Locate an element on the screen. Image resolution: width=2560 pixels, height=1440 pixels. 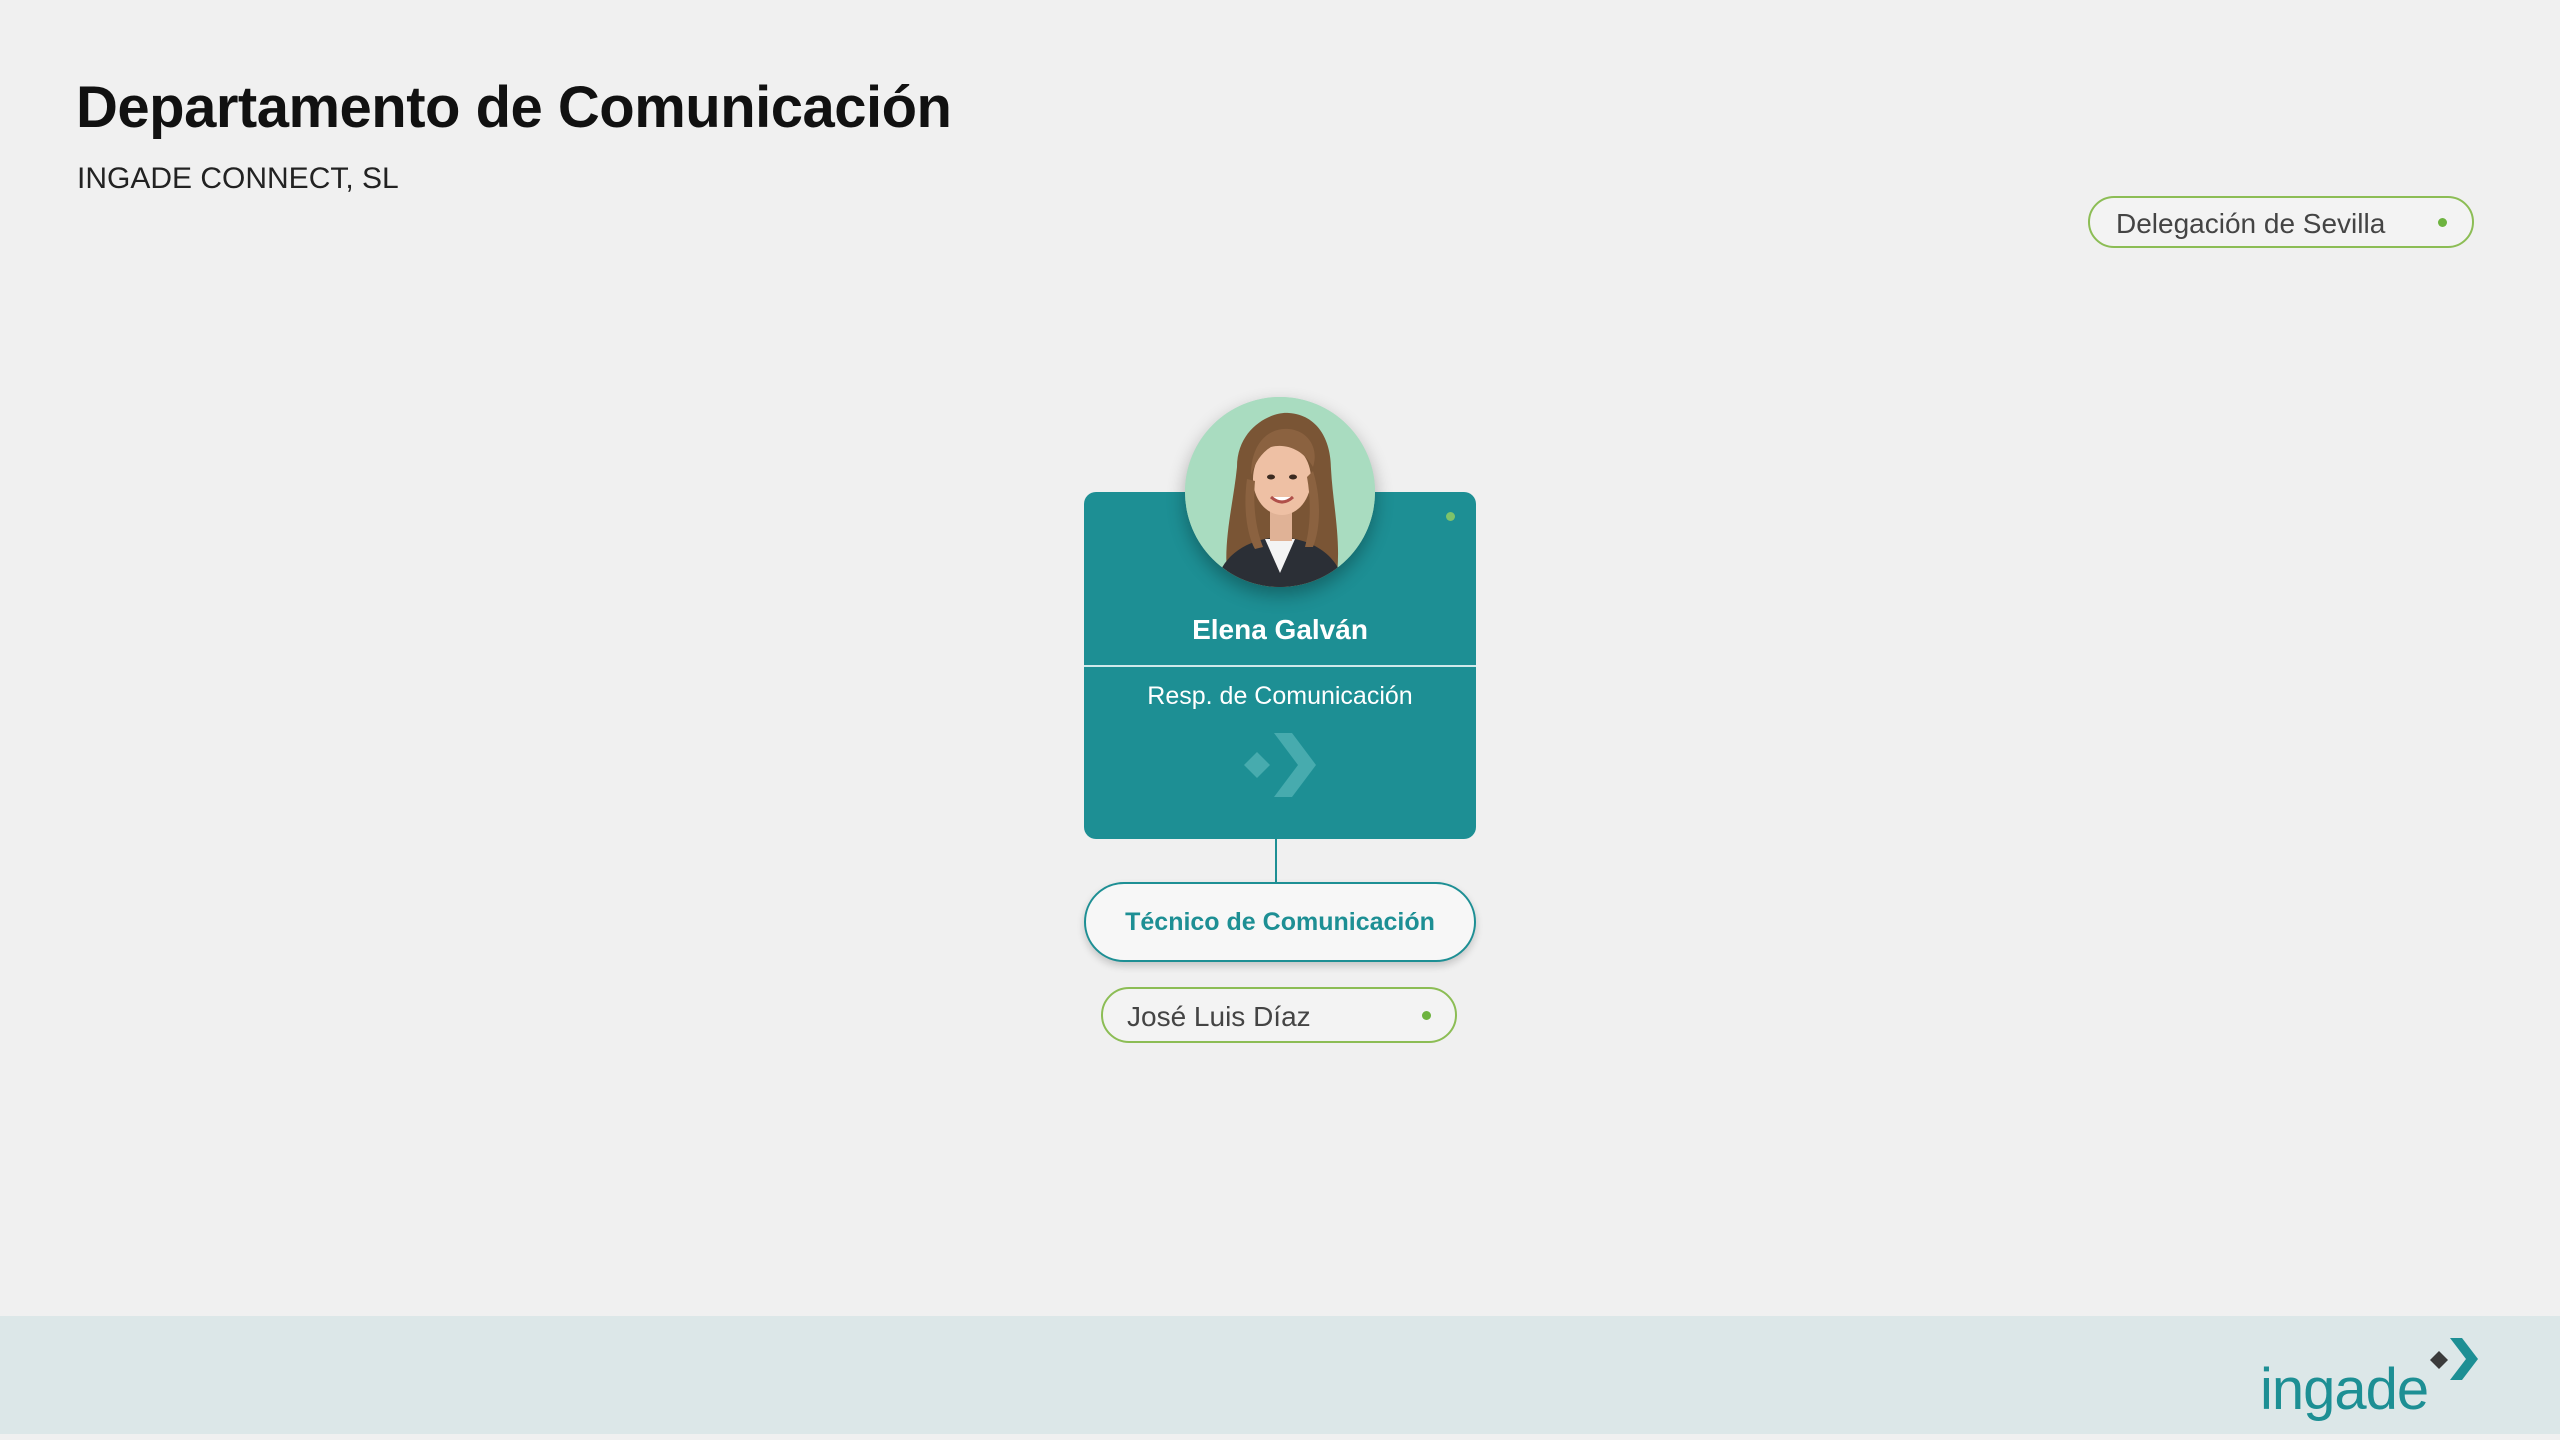
brand-logo: ingade is located at coordinates (2375, 1381).